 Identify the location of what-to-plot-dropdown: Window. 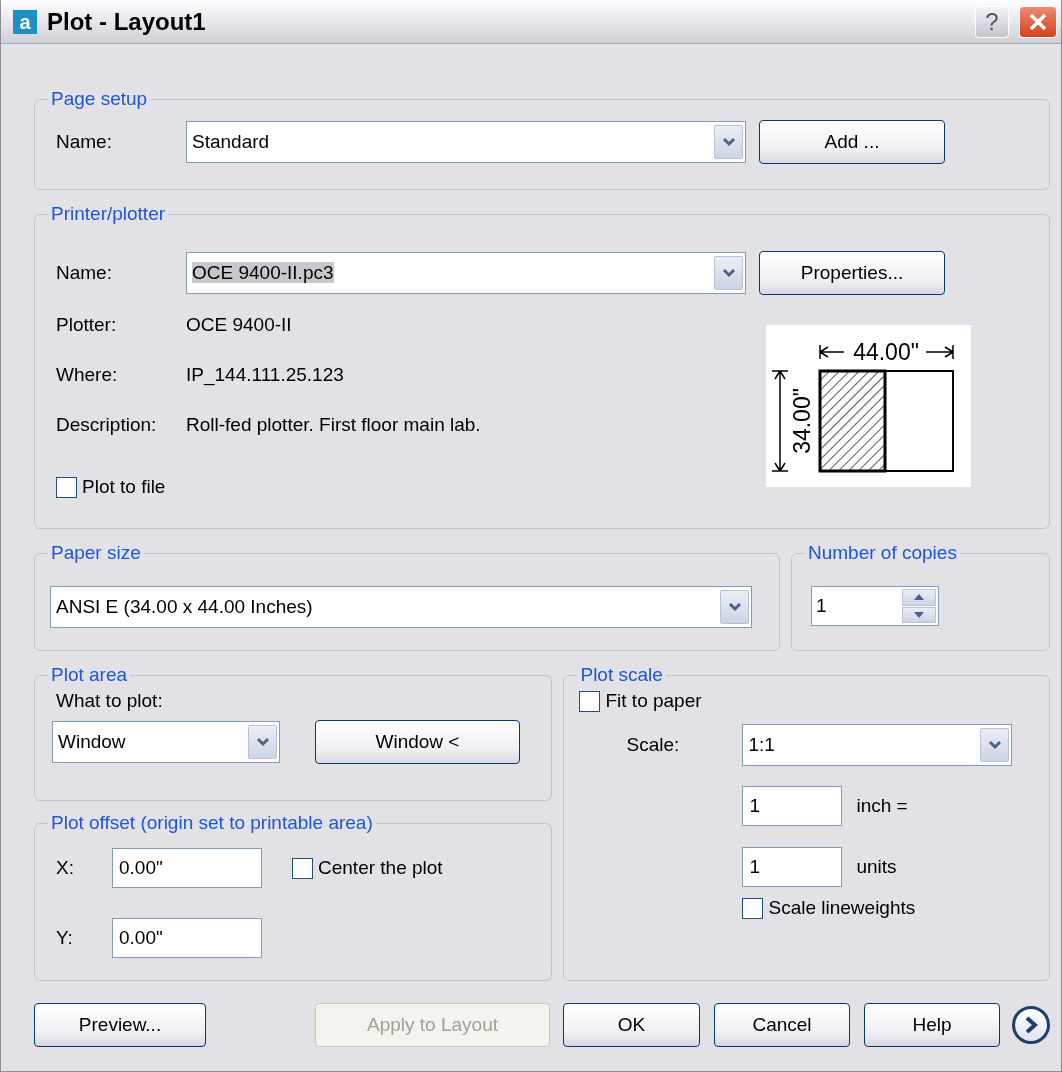
(166, 742).